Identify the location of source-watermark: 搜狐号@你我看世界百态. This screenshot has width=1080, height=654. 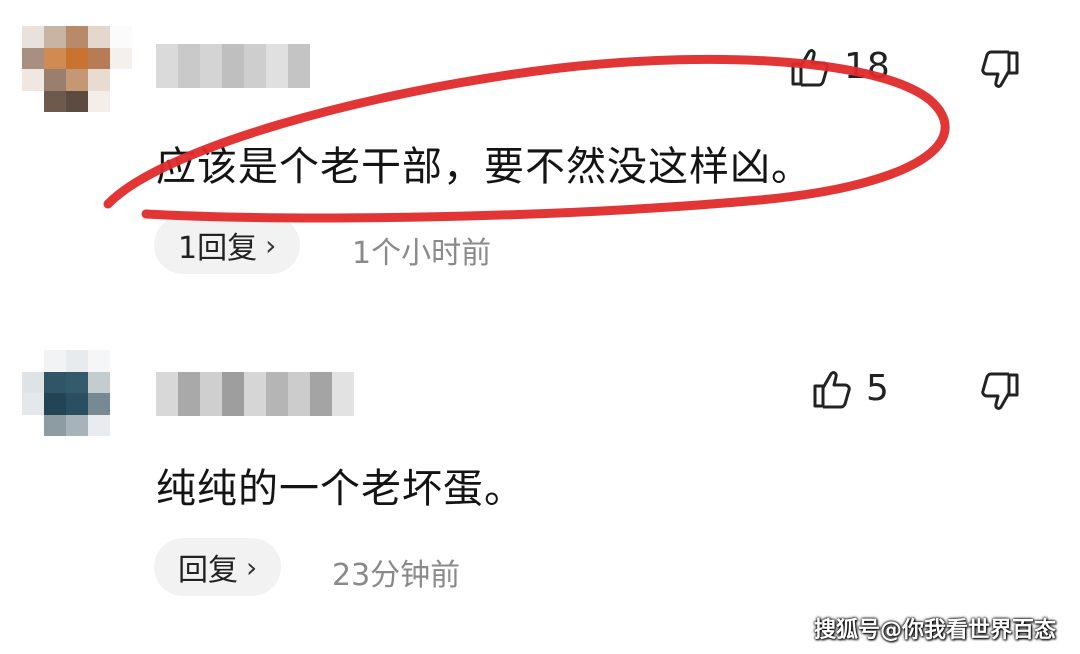
(934, 630).